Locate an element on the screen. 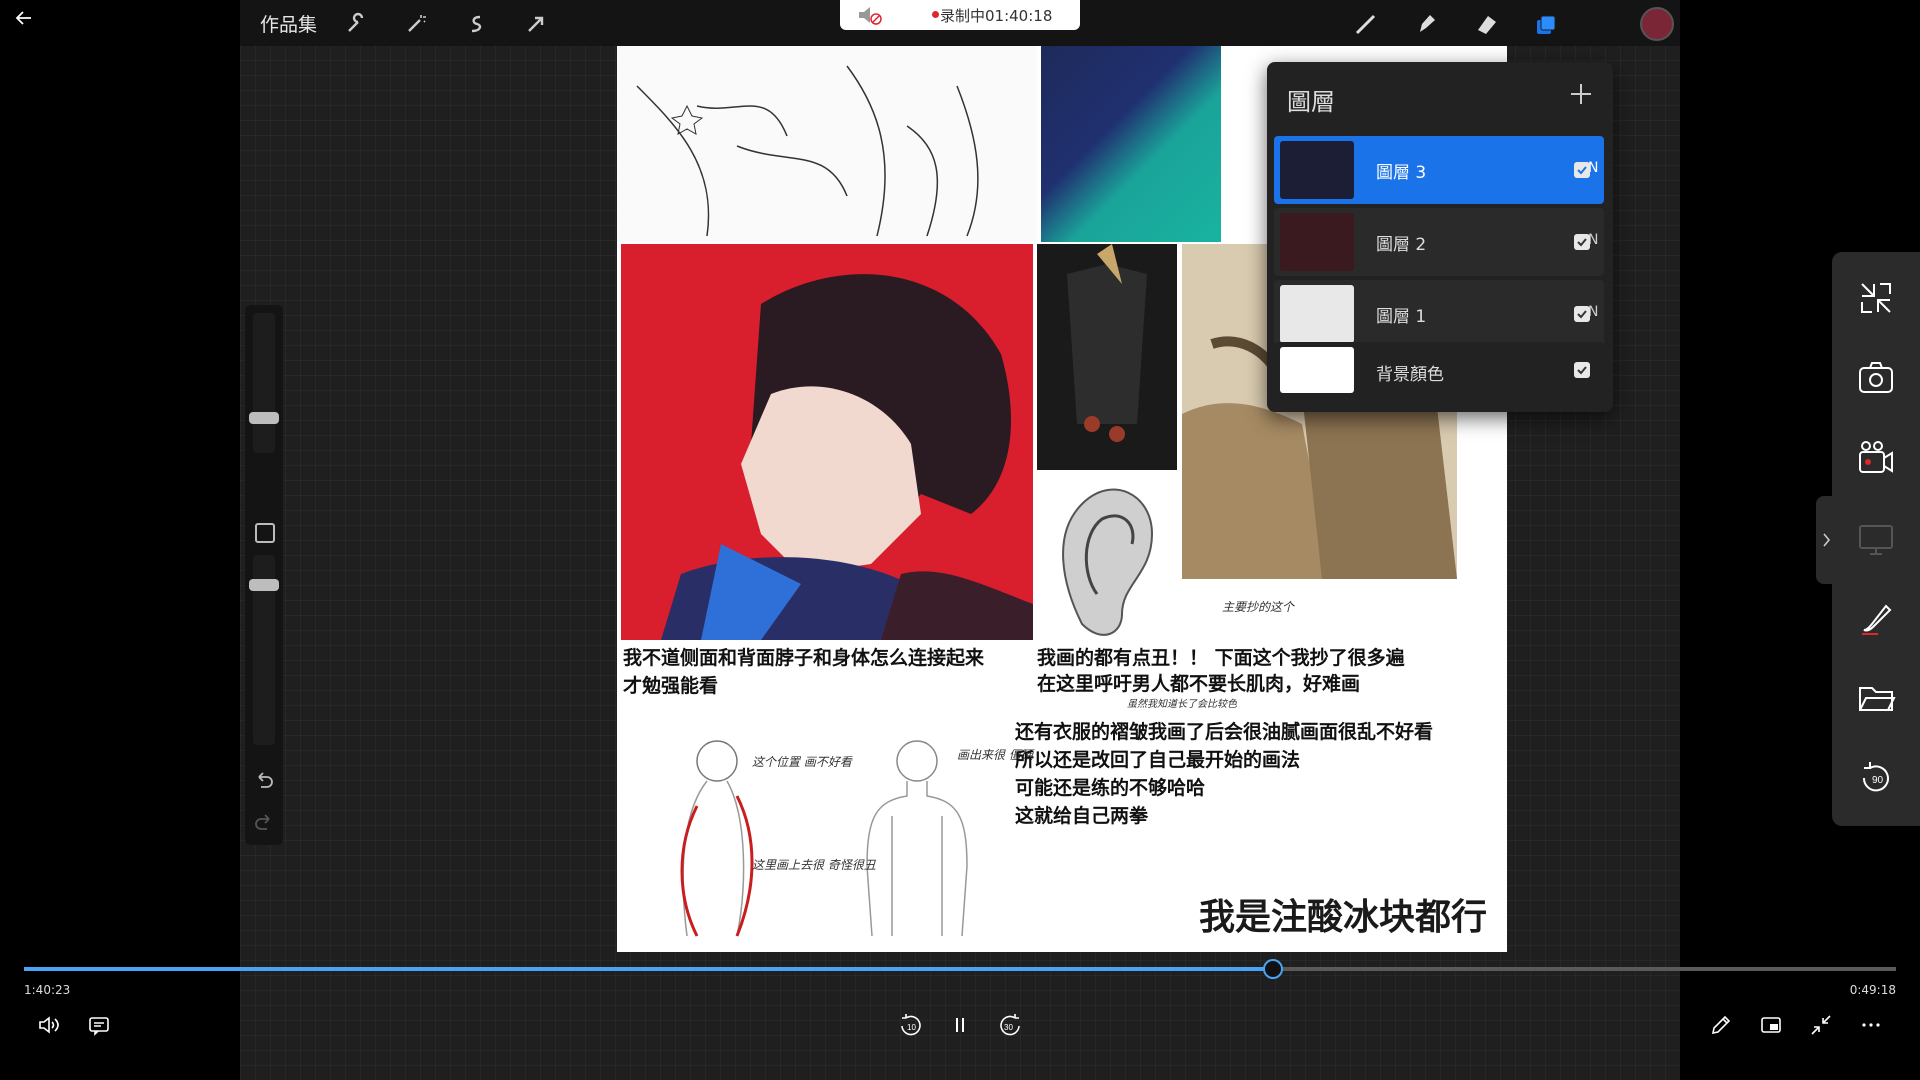 The width and height of the screenshot is (1920, 1080). svg-text: 90 is located at coordinates (1878, 780).